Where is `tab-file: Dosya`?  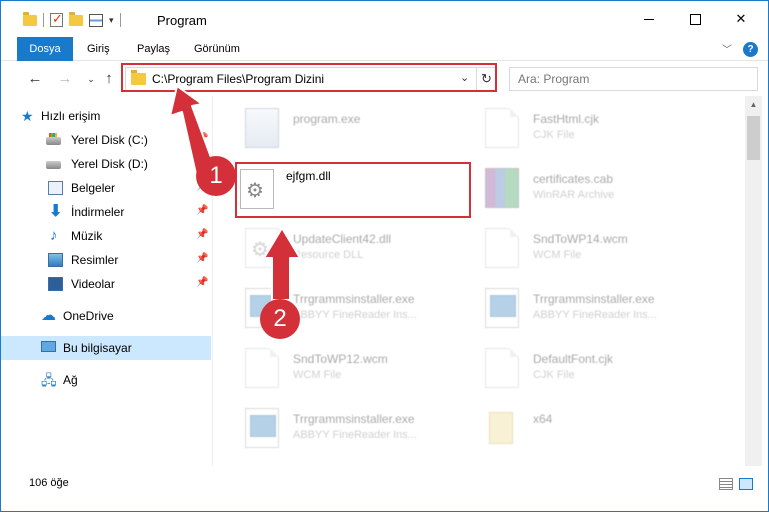
tab-file: Dosya is located at coordinates (45, 49).